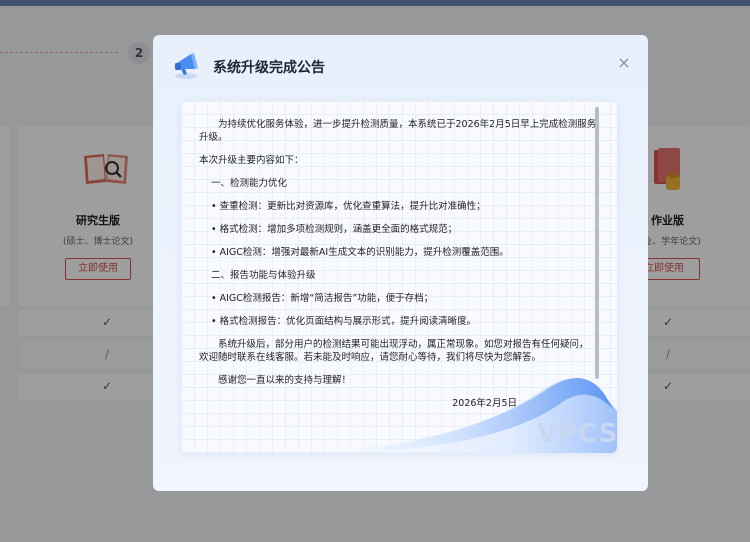 The width and height of the screenshot is (750, 542). Describe the element at coordinates (577, 434) in the screenshot. I see `vpcs-watermark: VPCS` at that location.